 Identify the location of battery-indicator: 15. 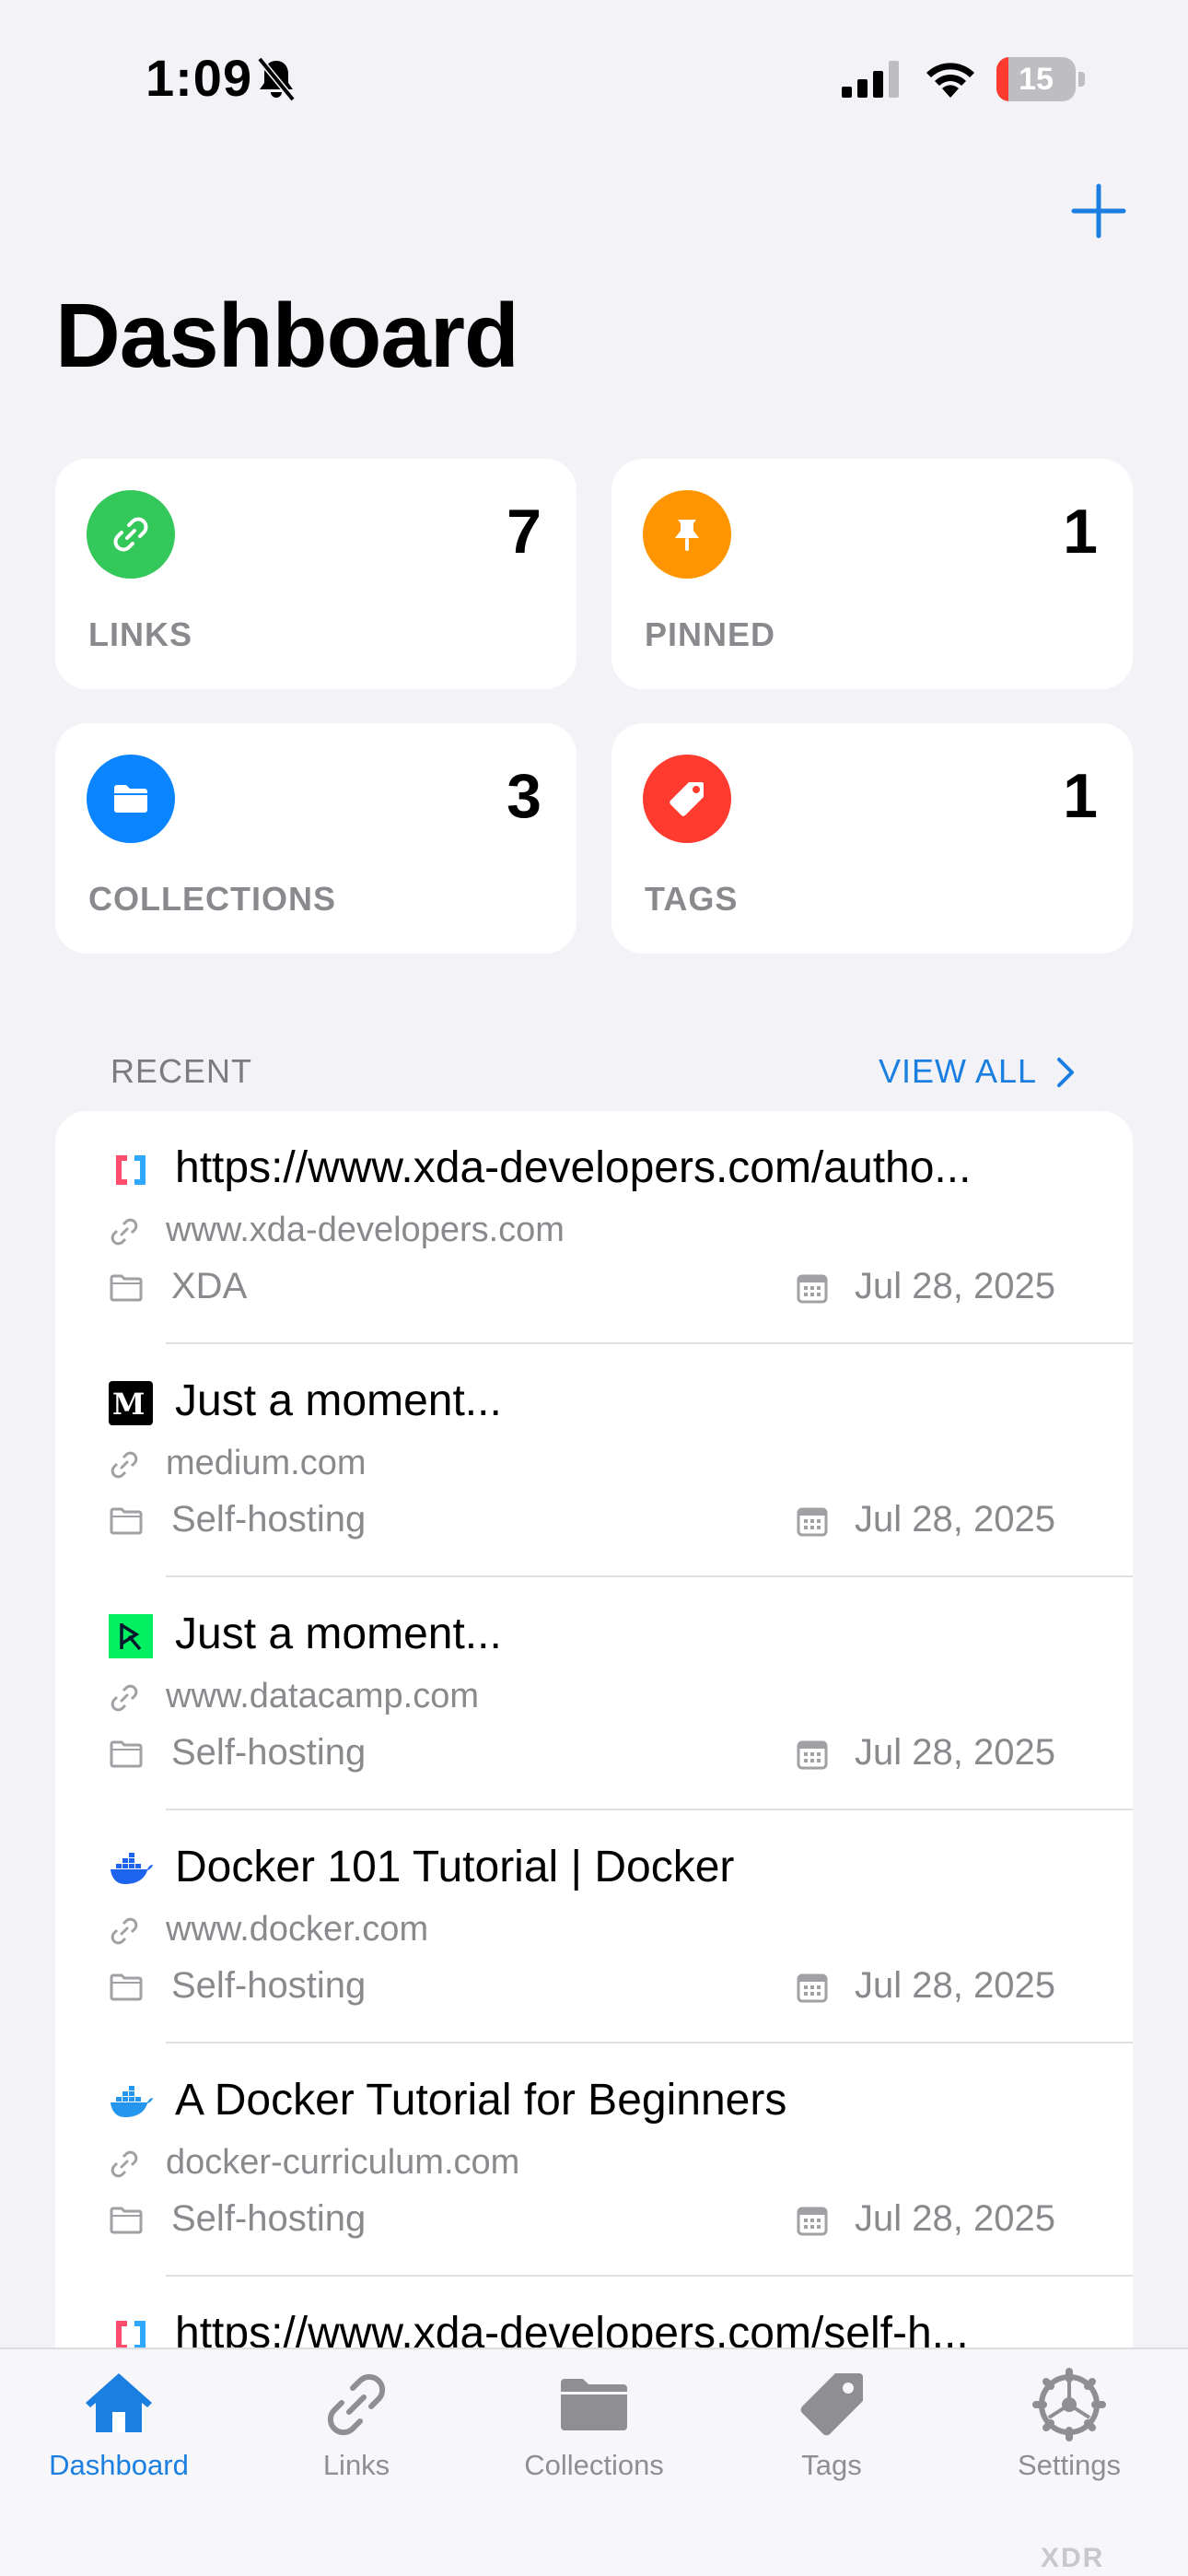
(1040, 79).